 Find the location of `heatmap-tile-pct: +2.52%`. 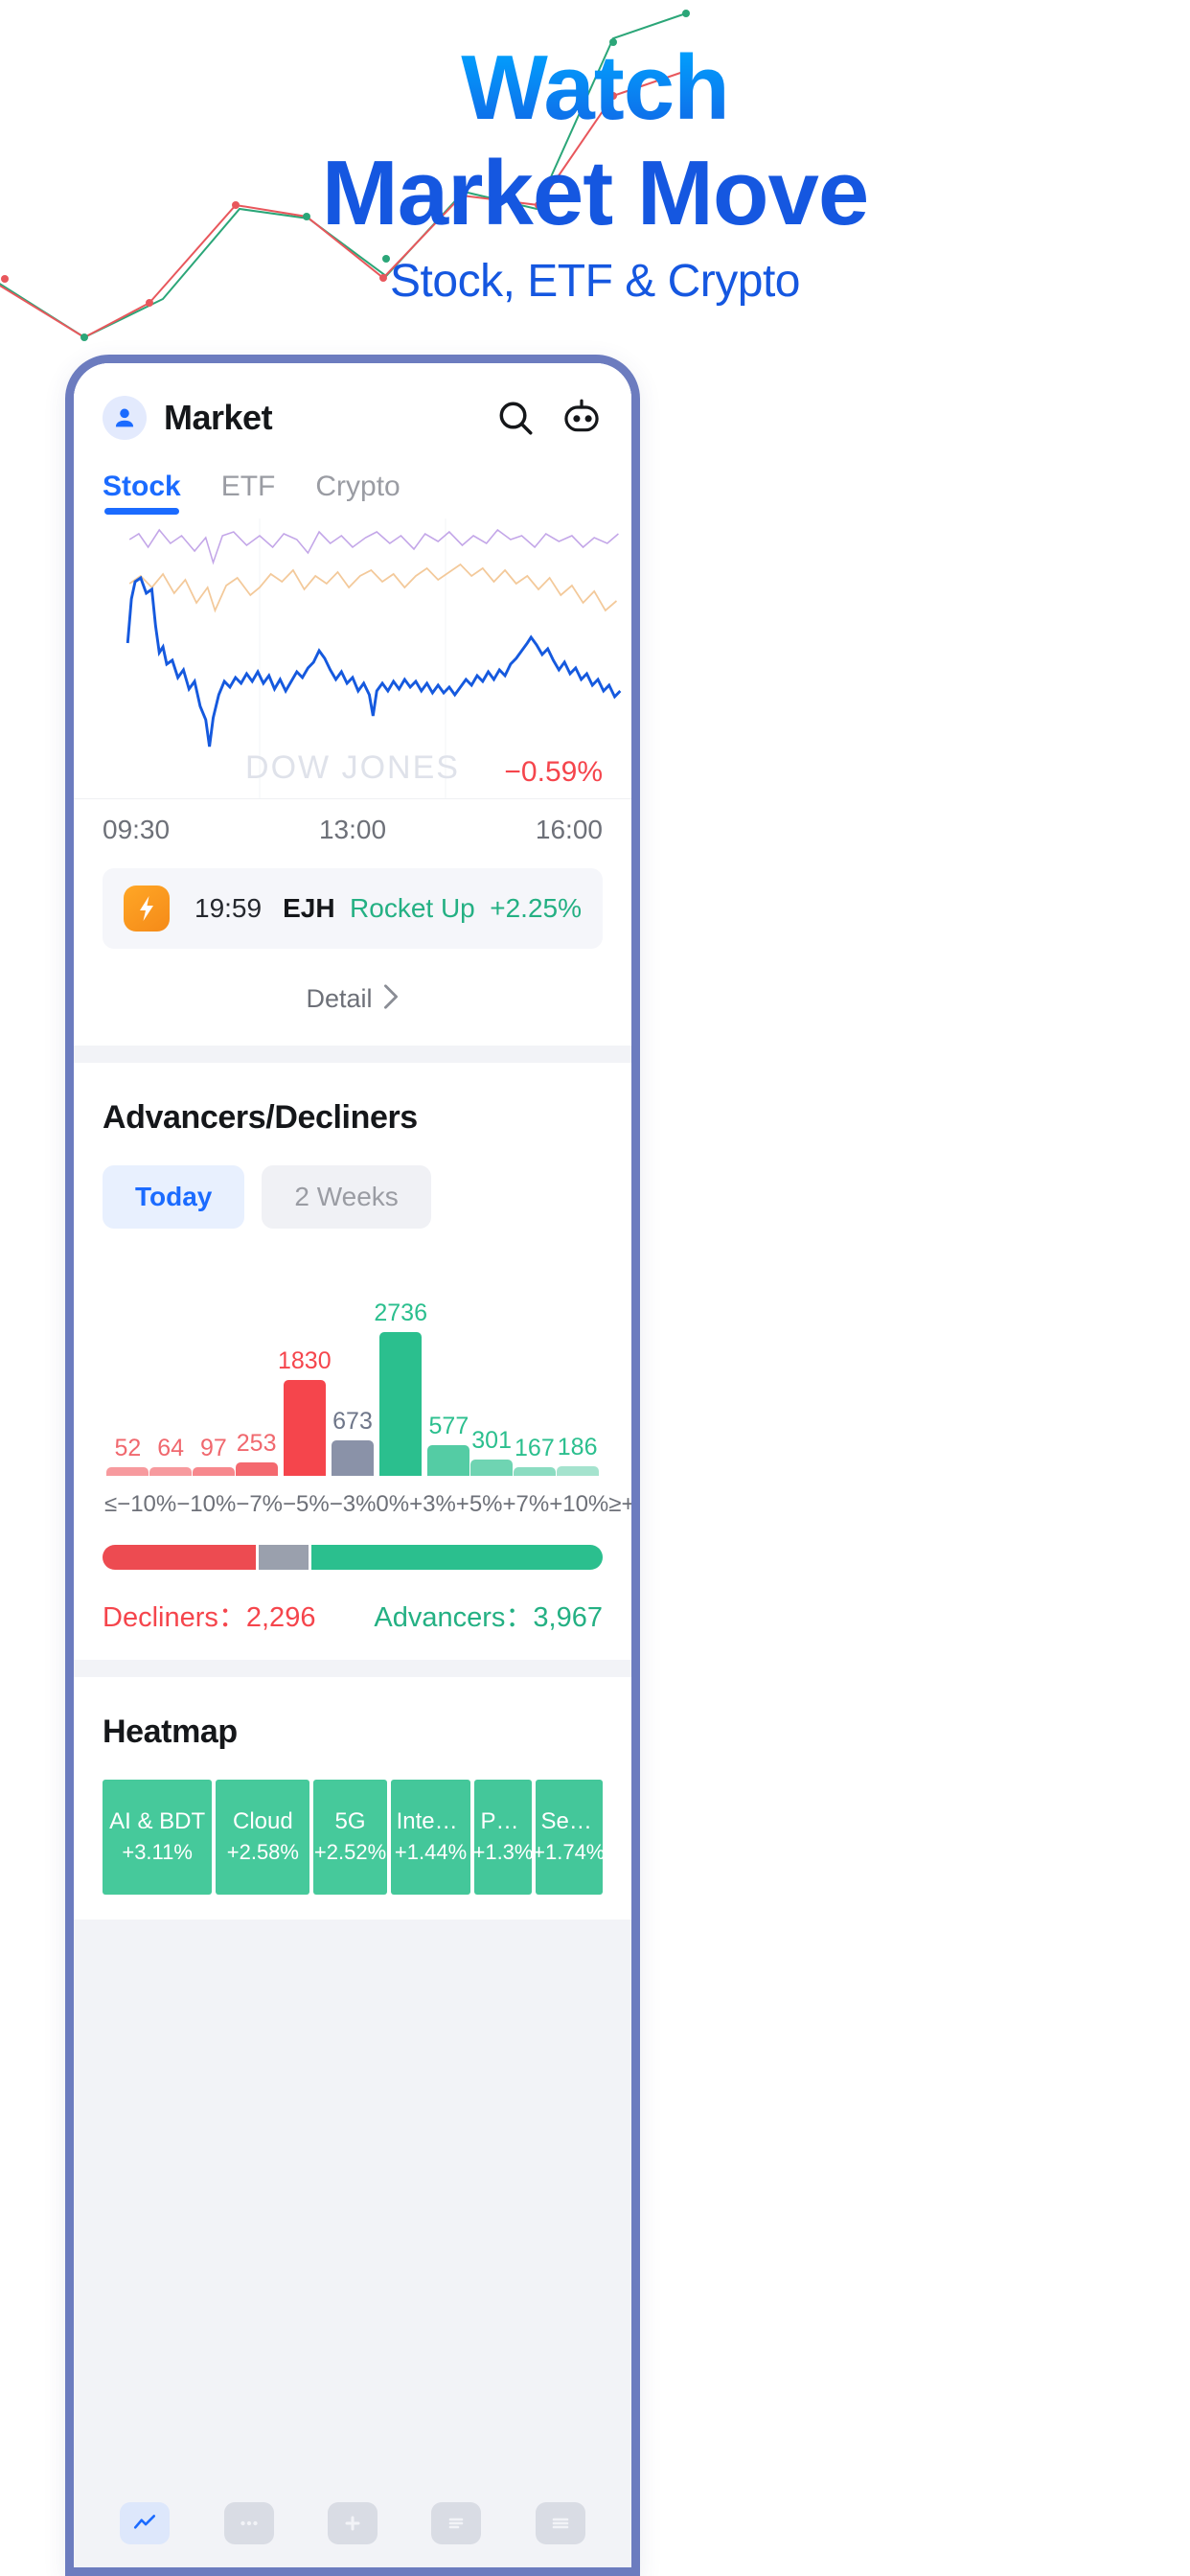

heatmap-tile-pct: +2.52% is located at coordinates (350, 1852).